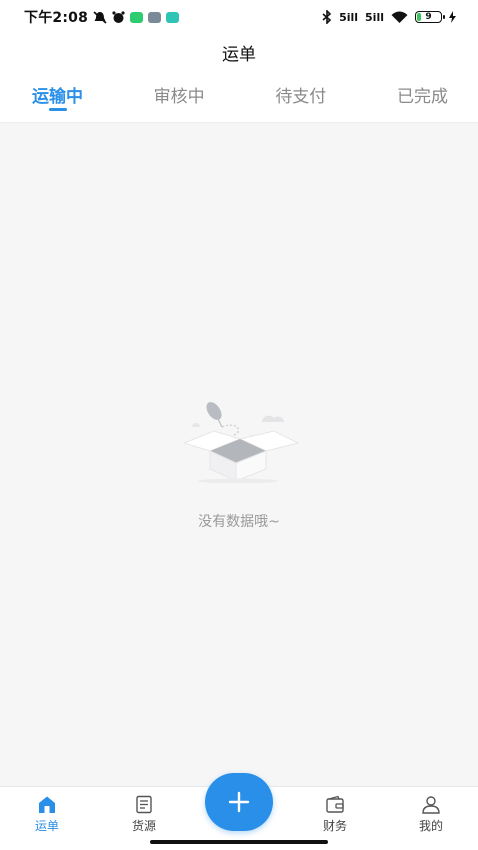  What do you see at coordinates (100, 17) in the screenshot?
I see `mute-icon` at bounding box center [100, 17].